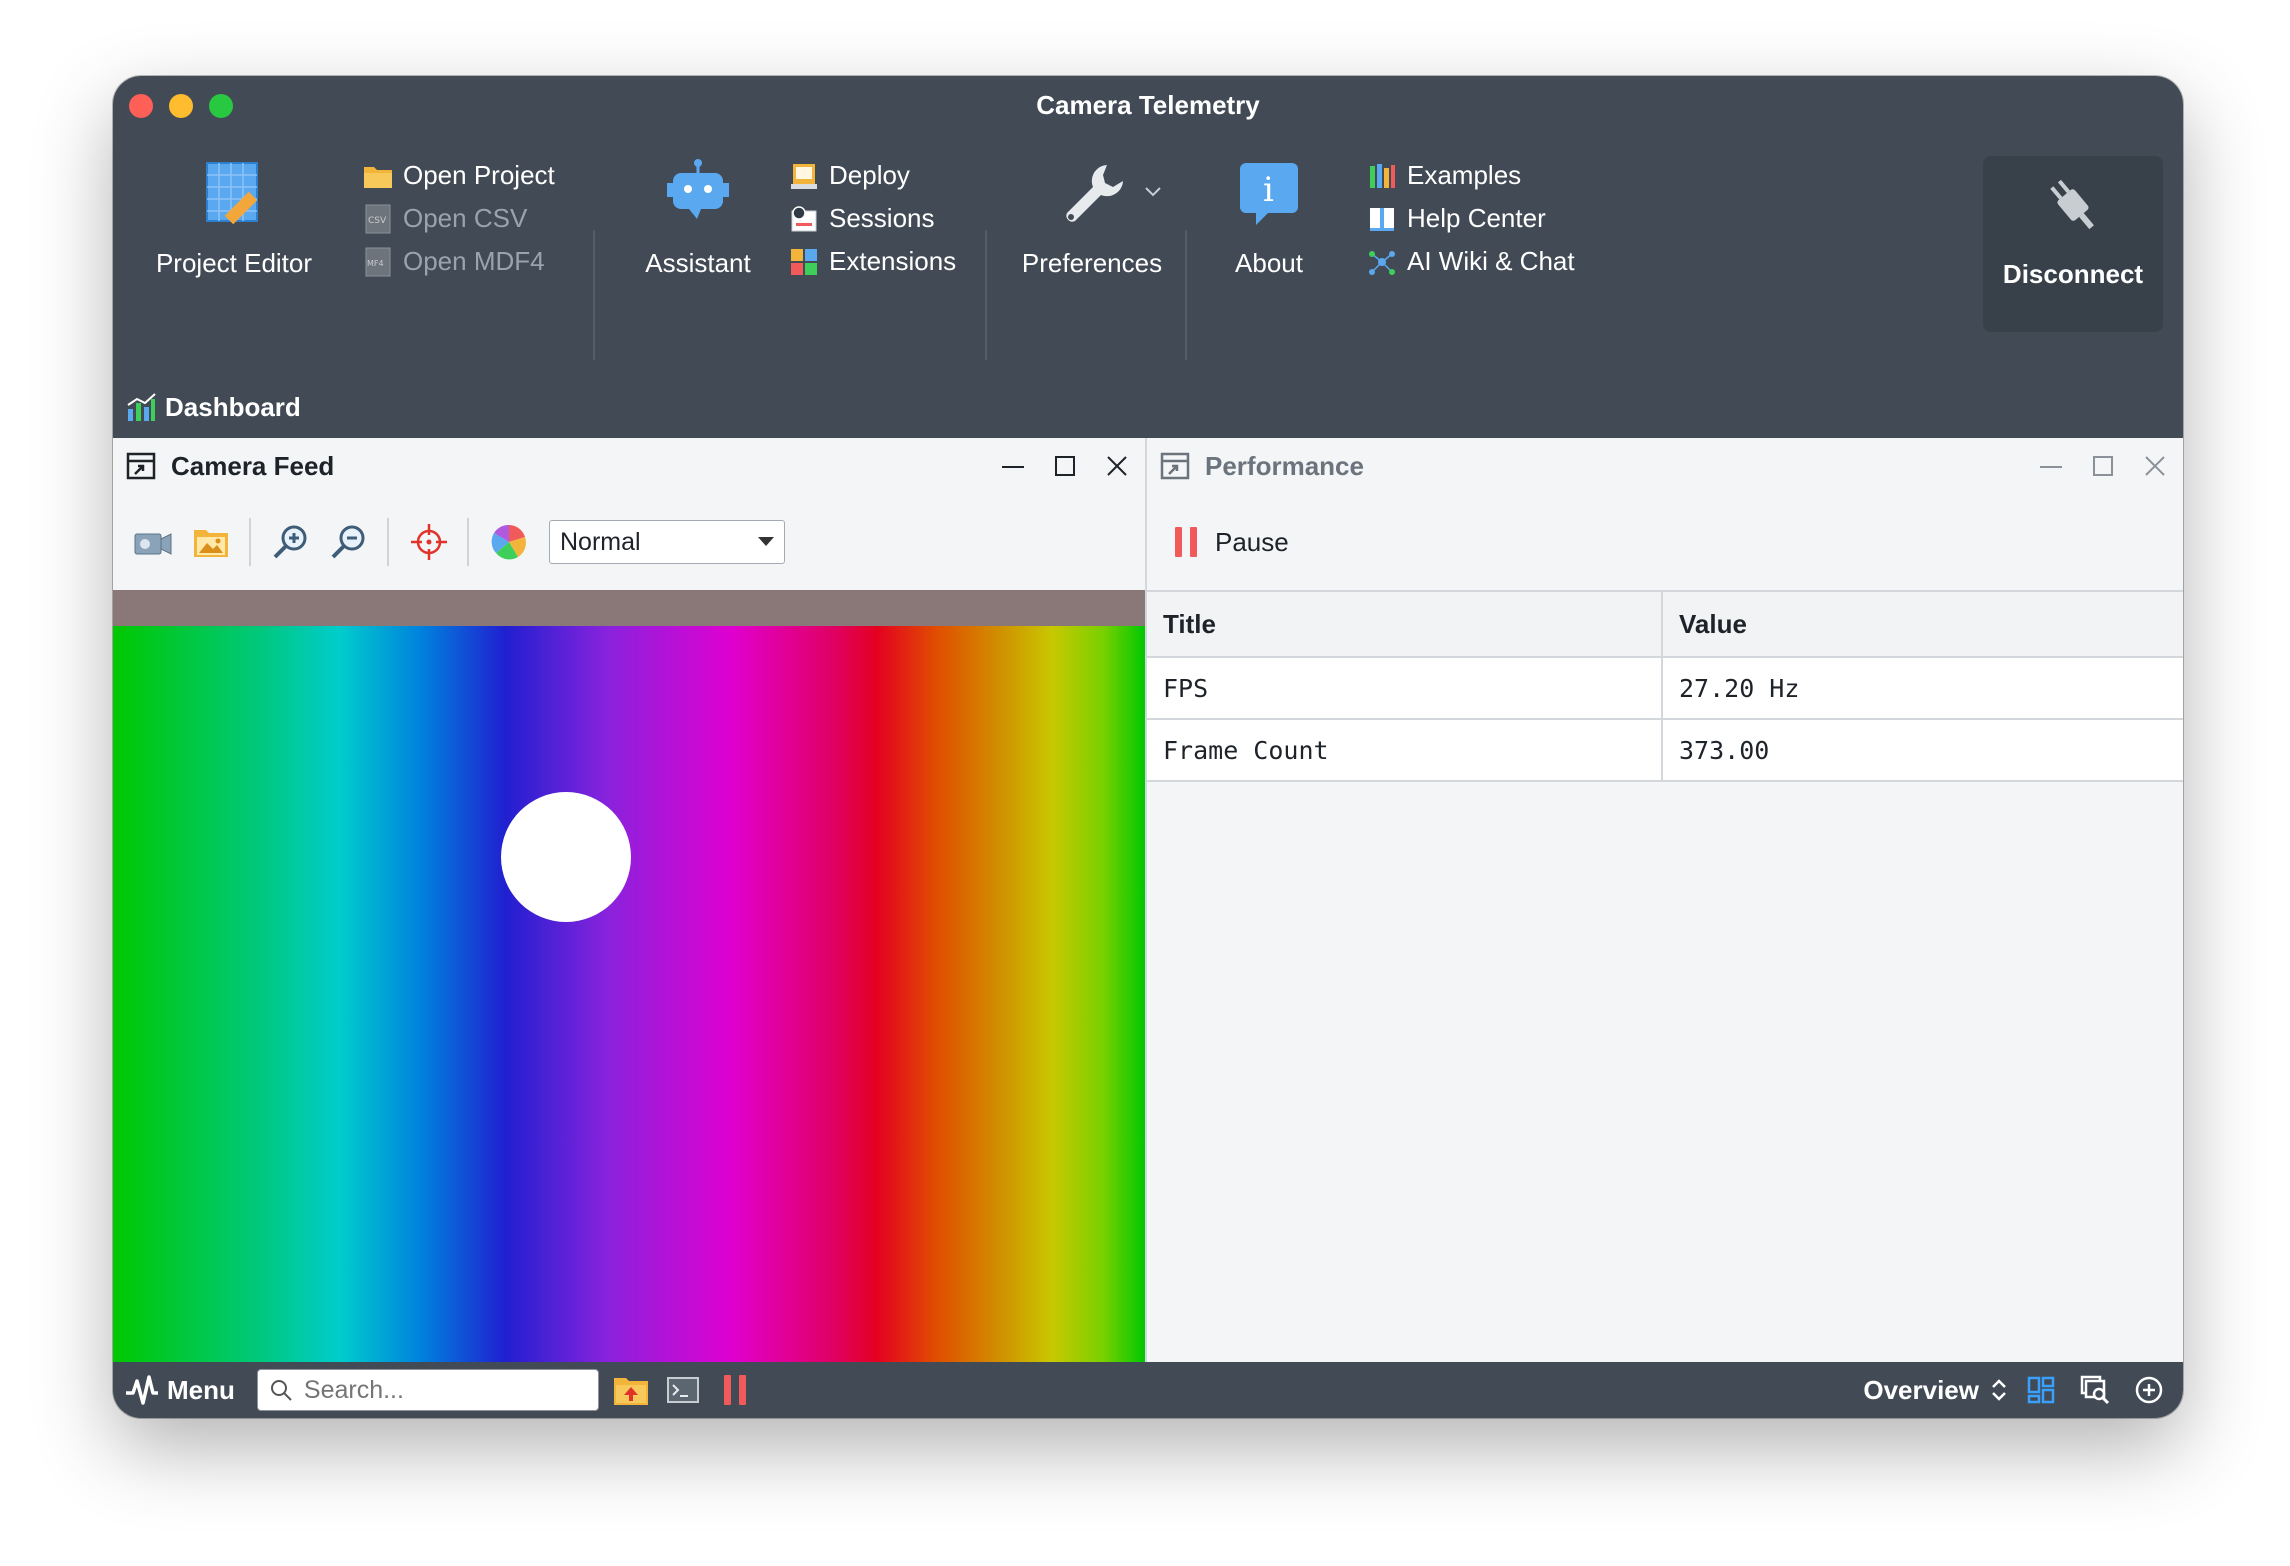 The height and width of the screenshot is (1566, 2290). I want to click on folder-upload-icon, so click(630, 1391).